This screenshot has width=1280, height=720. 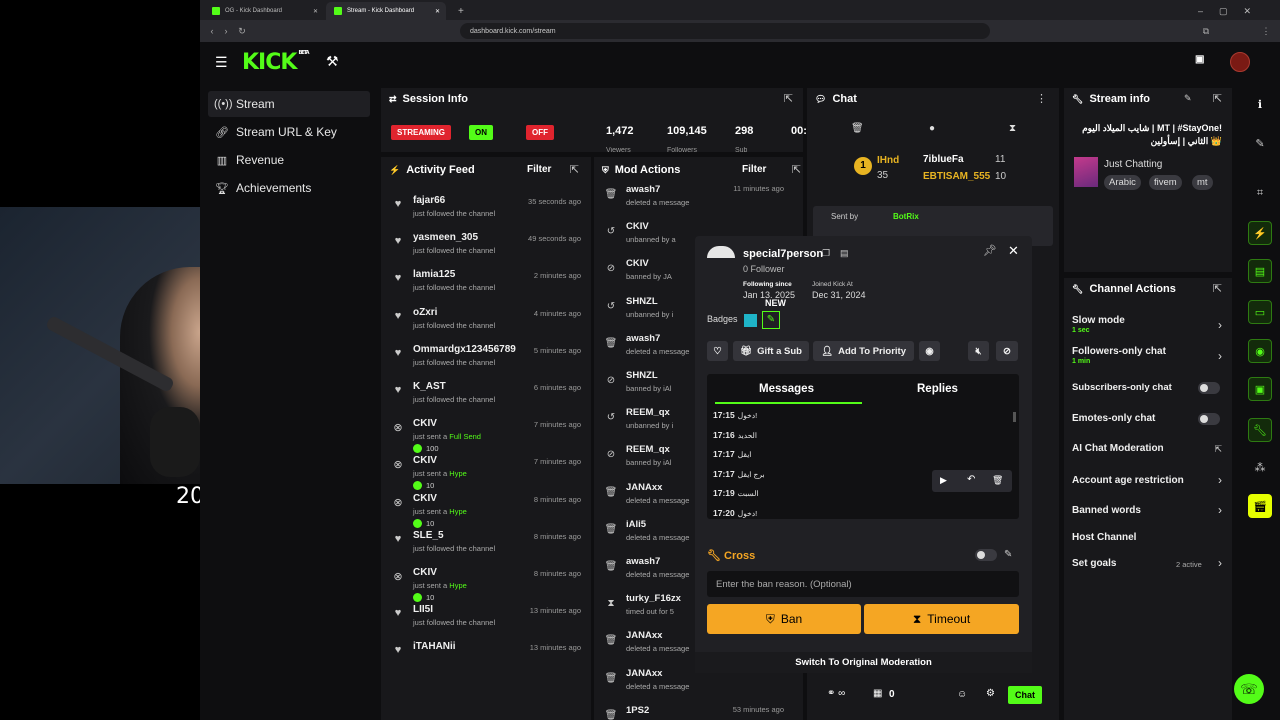 I want to click on lightning-icon: ⚡, so click(x=1260, y=233).